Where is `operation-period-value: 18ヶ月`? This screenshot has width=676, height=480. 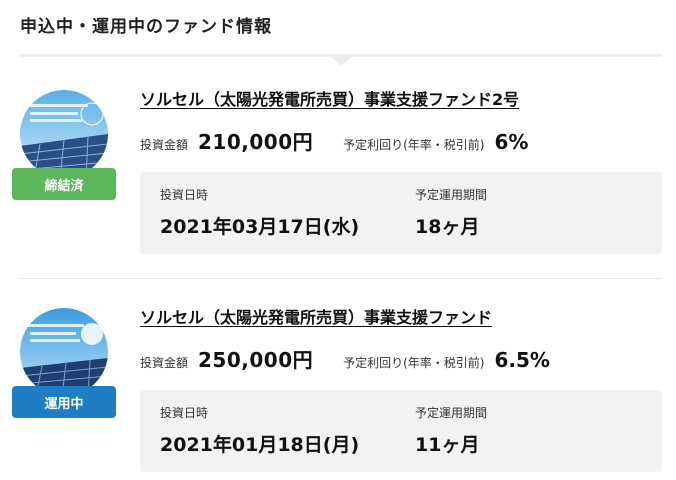
operation-period-value: 18ヶ月 is located at coordinates (447, 227).